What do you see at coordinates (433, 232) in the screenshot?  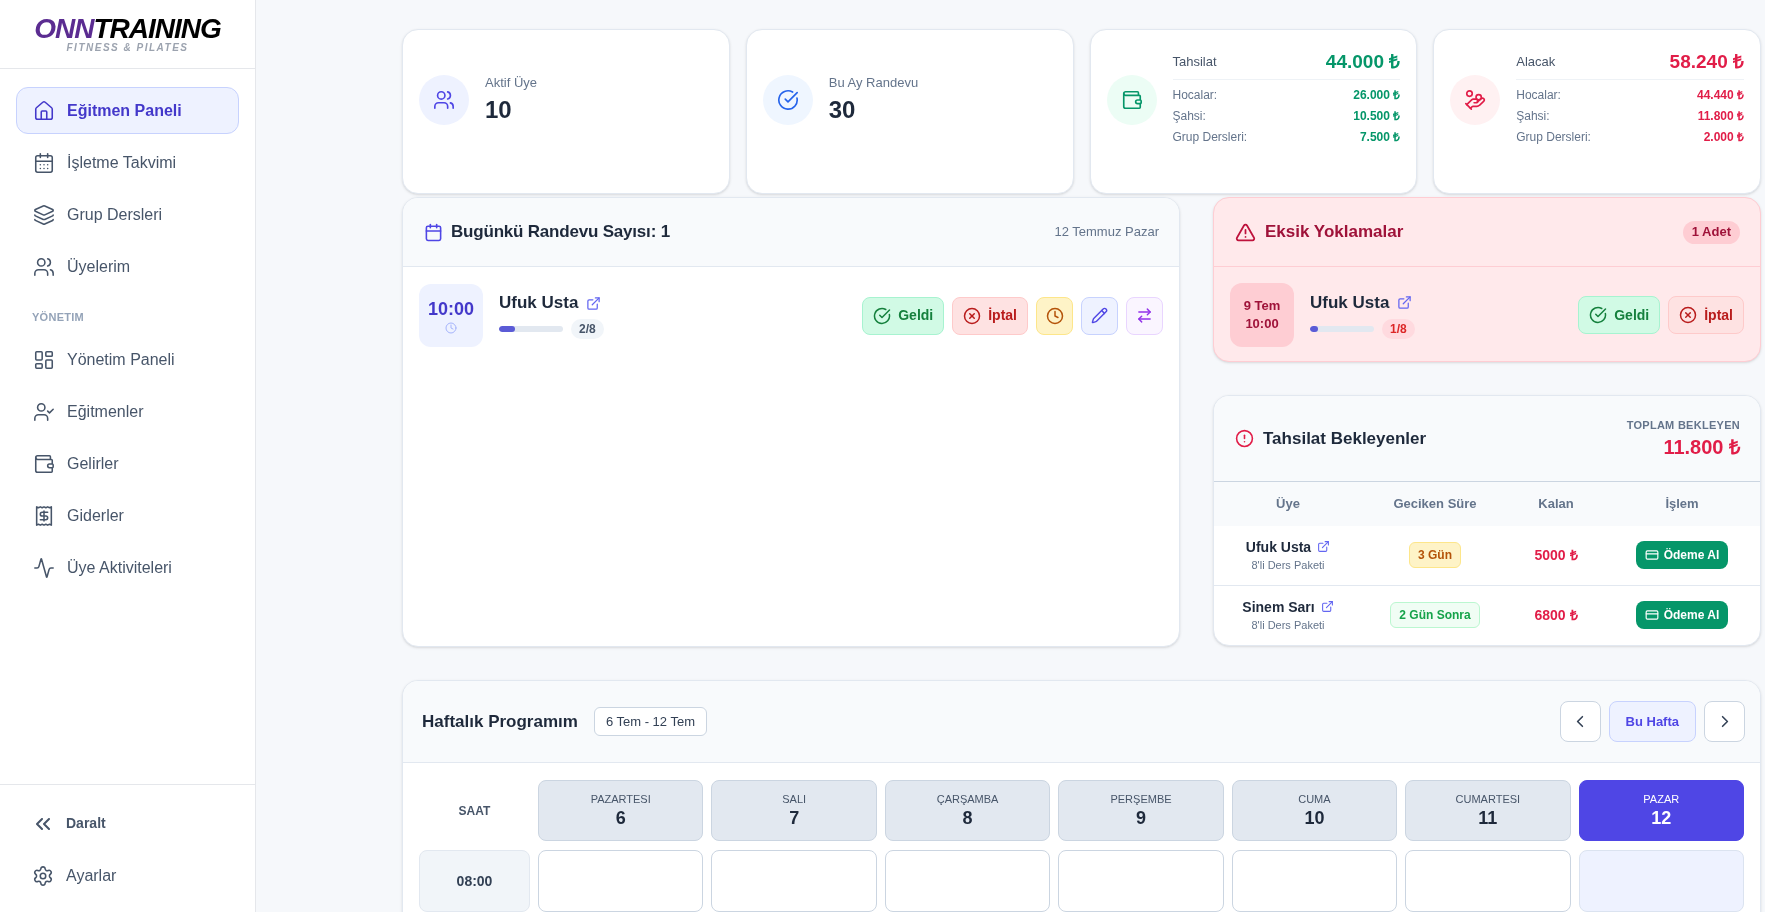 I see `calendar-icon` at bounding box center [433, 232].